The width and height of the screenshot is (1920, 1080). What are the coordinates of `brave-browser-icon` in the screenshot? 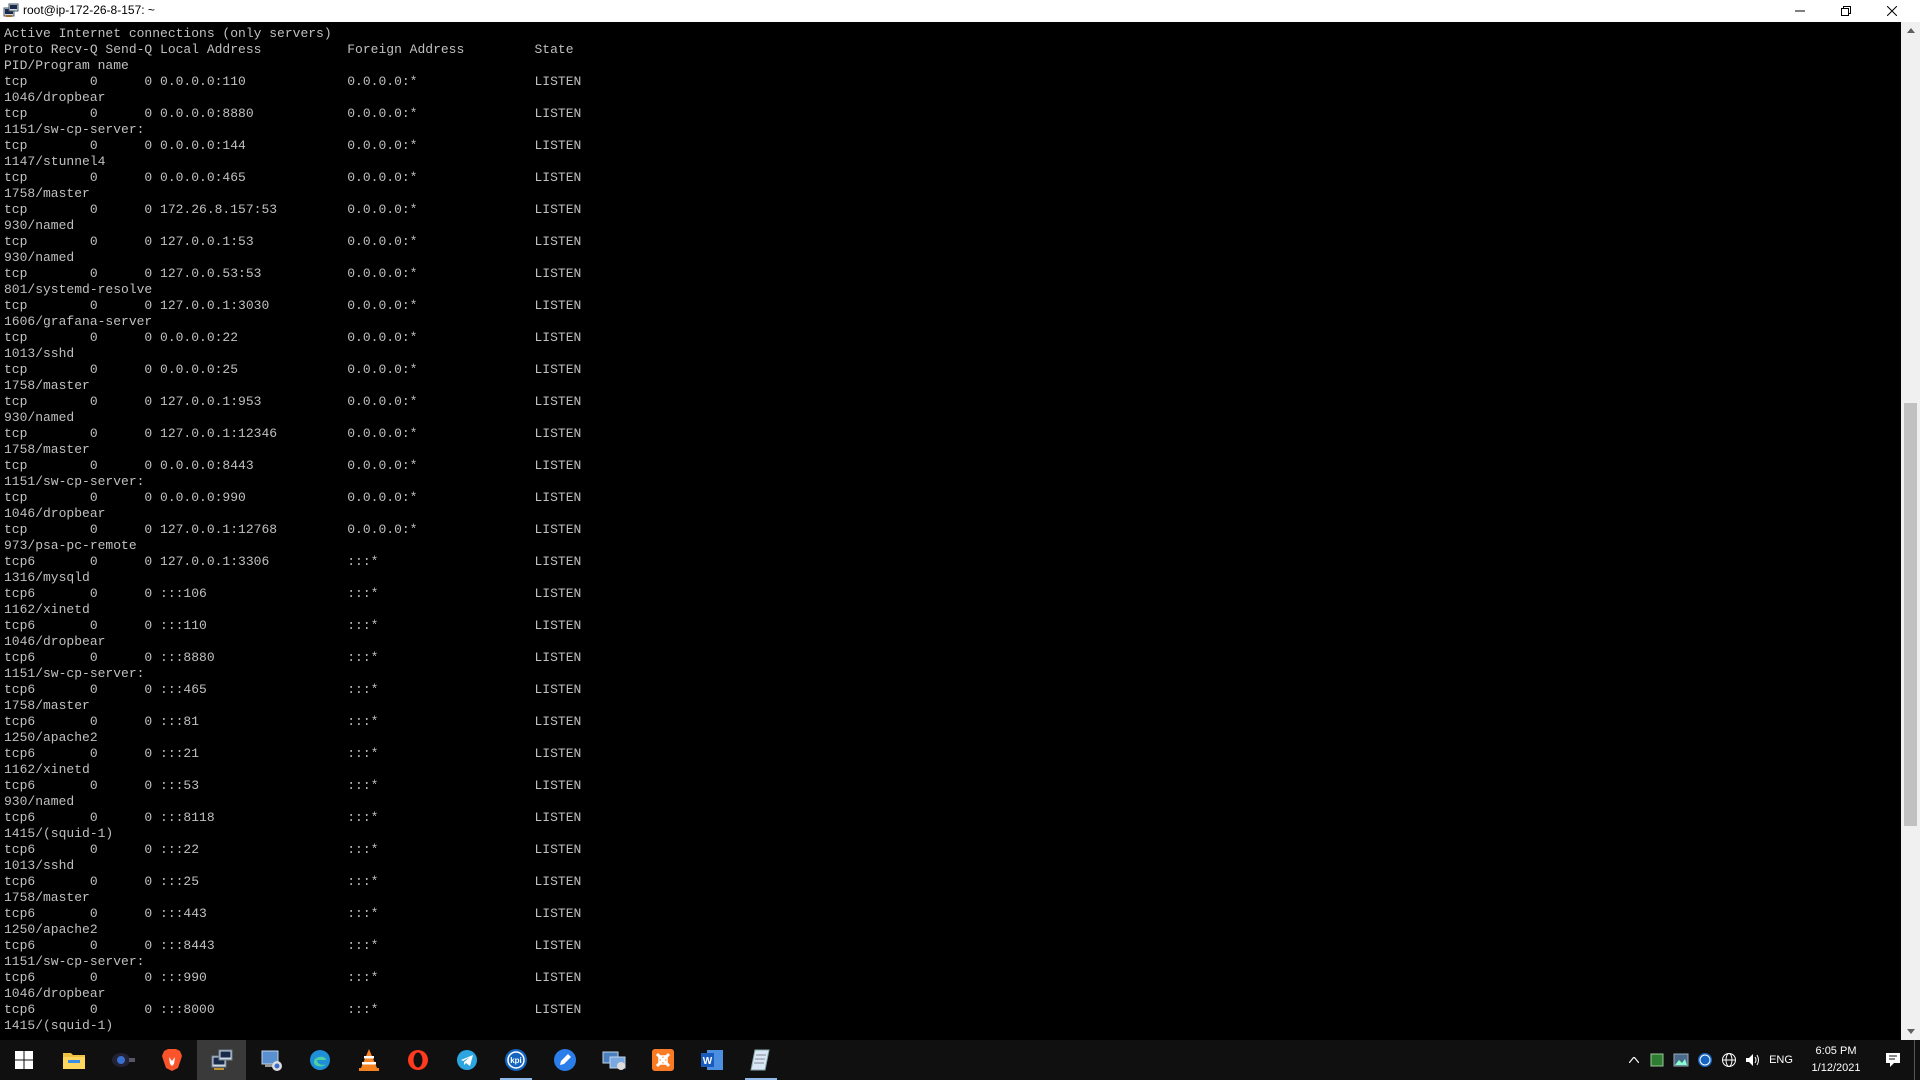 It's located at (172, 1060).